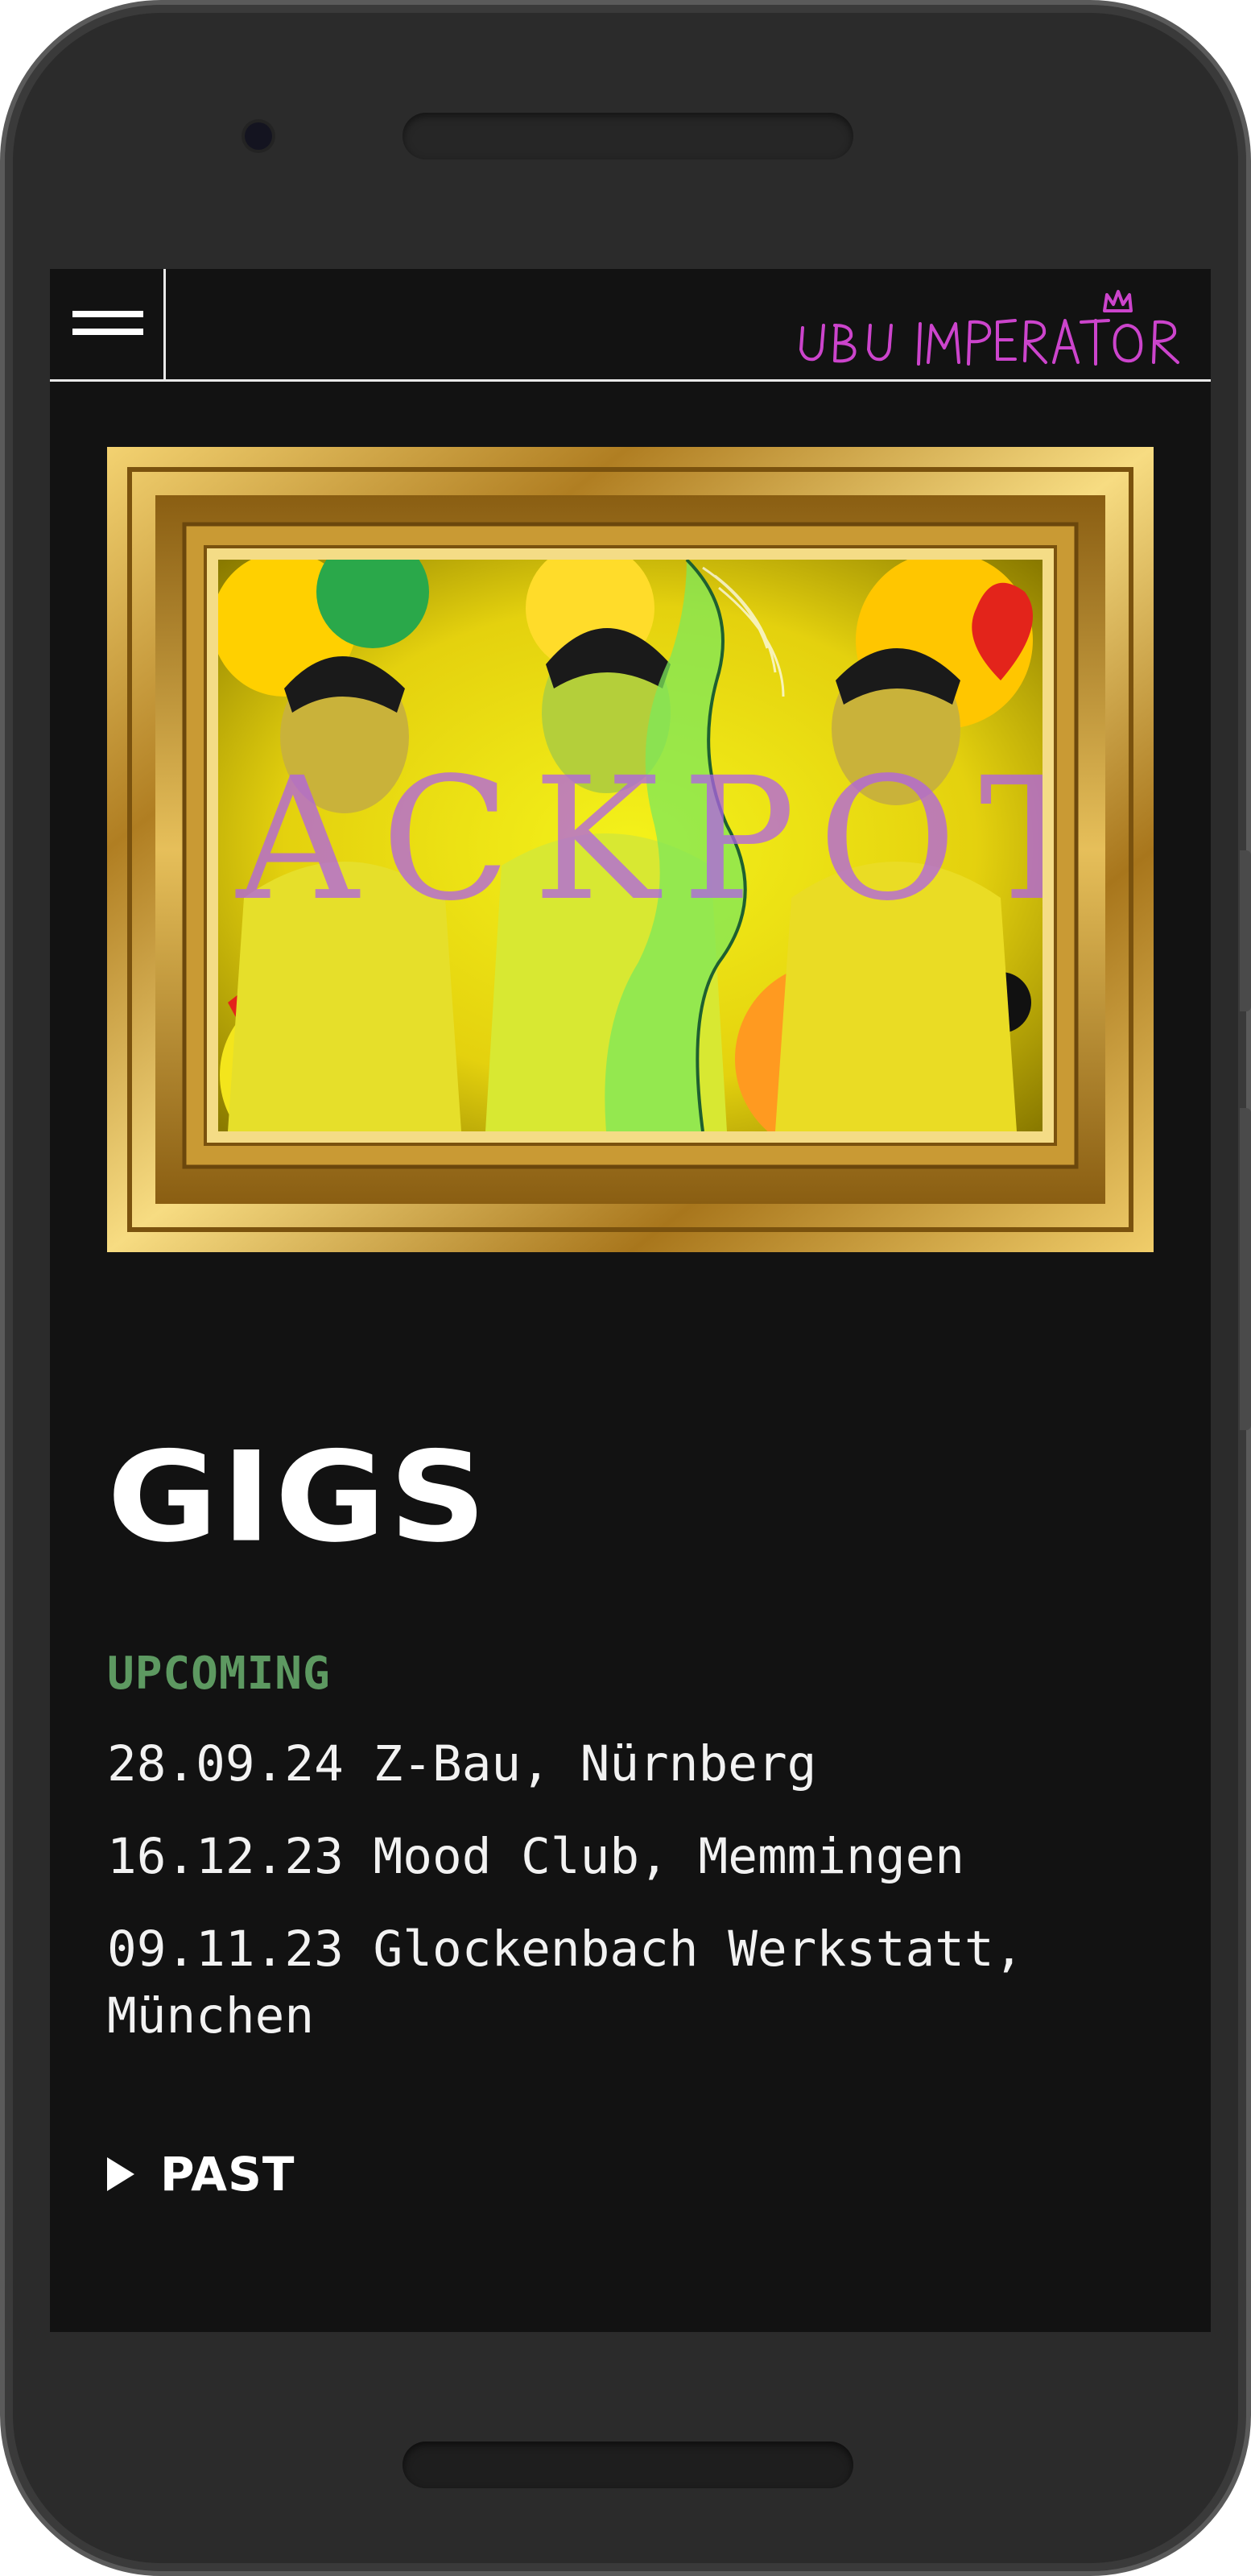  What do you see at coordinates (630, 326) in the screenshot?
I see `top-navbar` at bounding box center [630, 326].